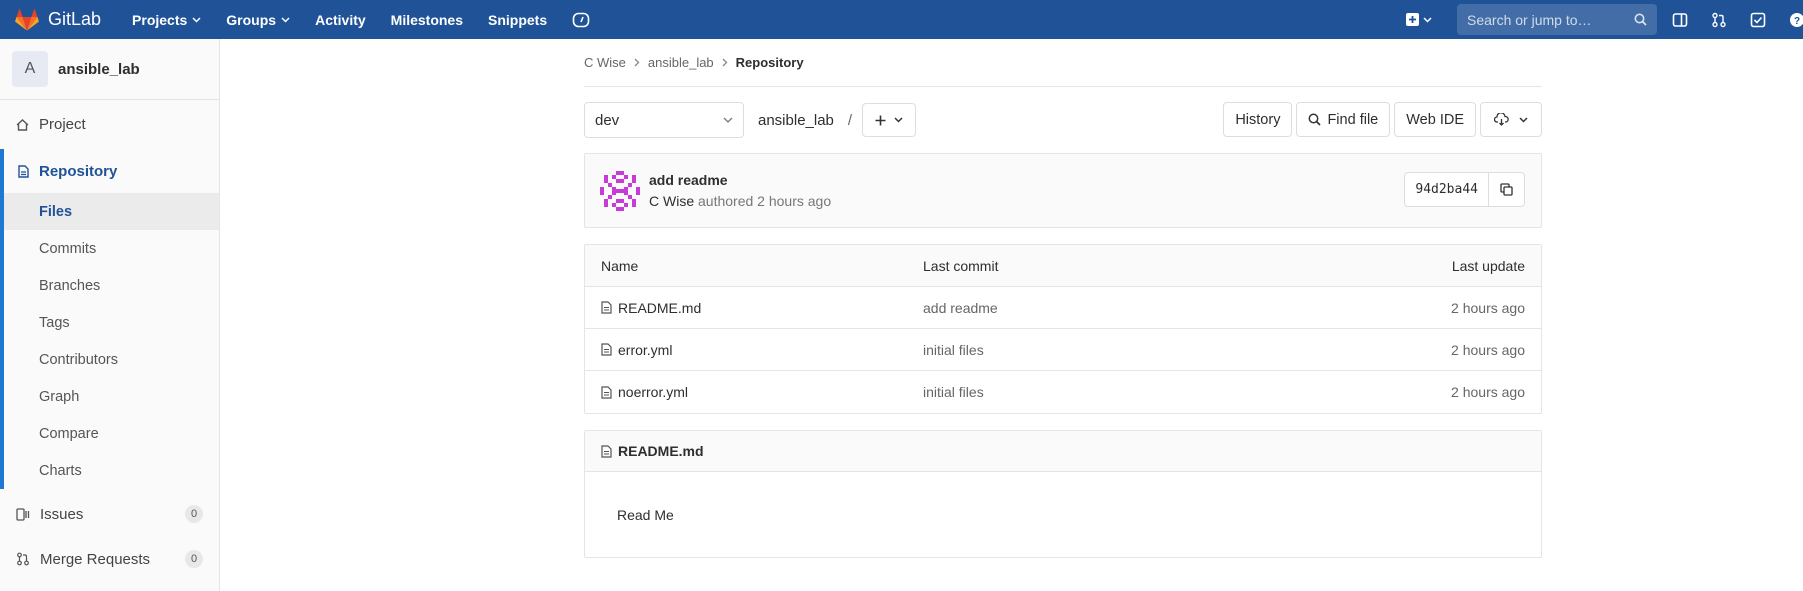 The image size is (1803, 591). I want to click on sidebar-item-commits: Commits, so click(111, 248).